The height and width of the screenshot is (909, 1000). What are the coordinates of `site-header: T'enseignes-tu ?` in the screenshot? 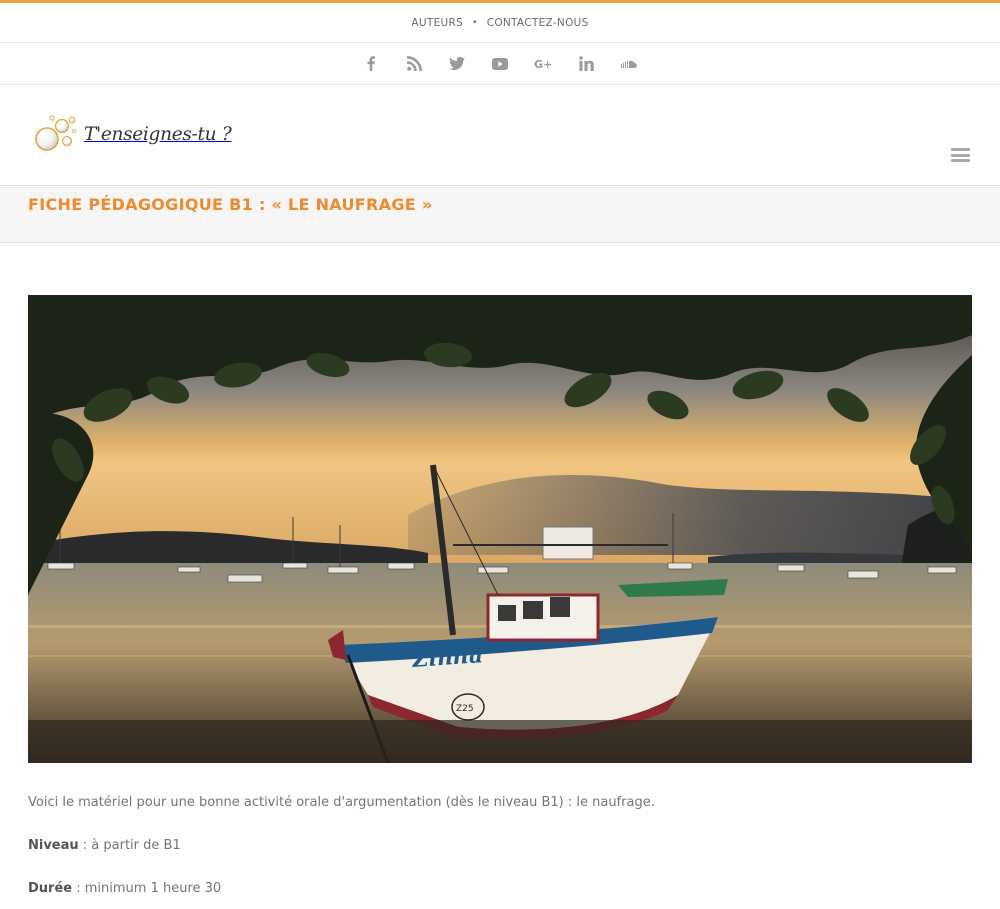 It's located at (500, 135).